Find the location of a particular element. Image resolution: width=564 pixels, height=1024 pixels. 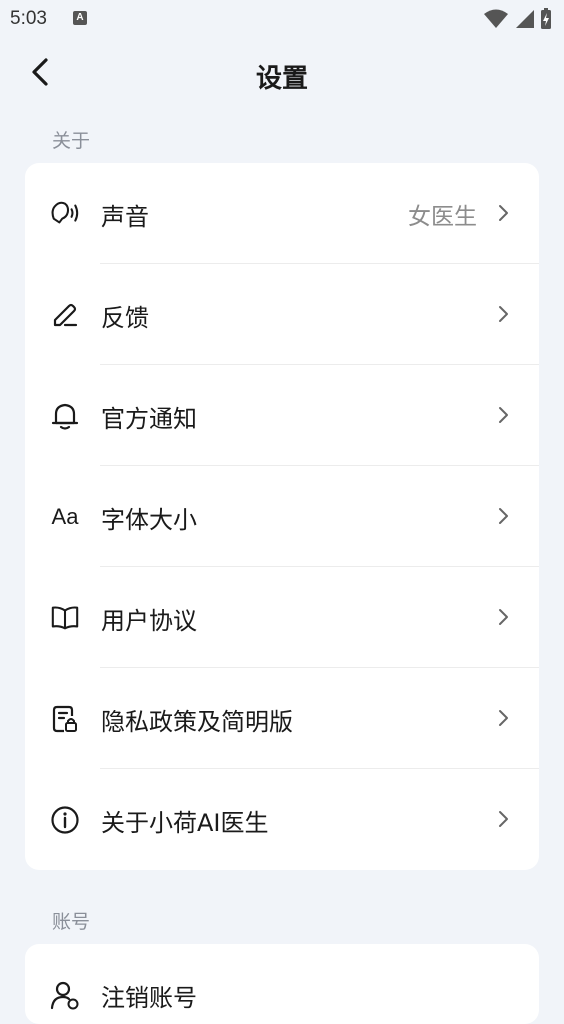

settings-item-font-size: Aa 字体大小 is located at coordinates (282, 516).